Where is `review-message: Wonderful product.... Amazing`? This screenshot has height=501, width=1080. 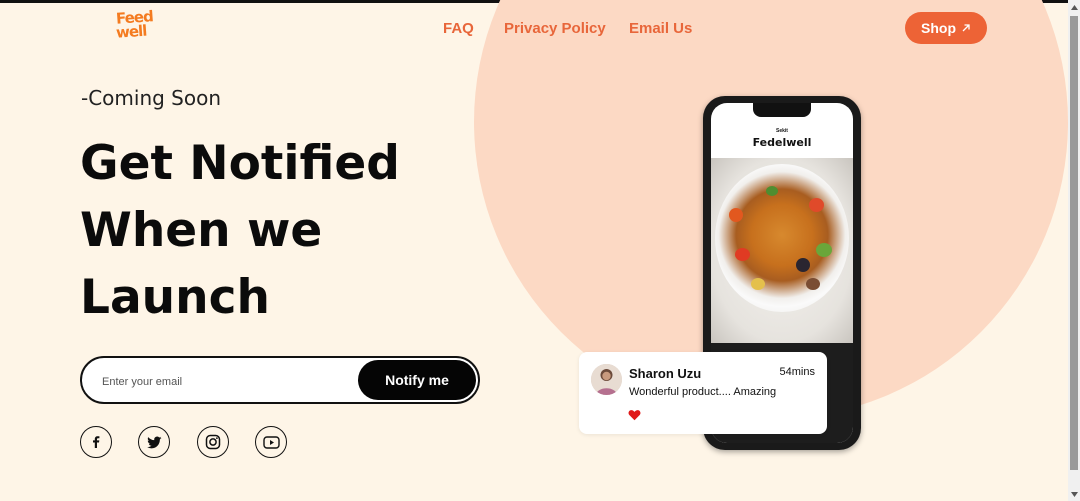 review-message: Wonderful product.... Amazing is located at coordinates (703, 392).